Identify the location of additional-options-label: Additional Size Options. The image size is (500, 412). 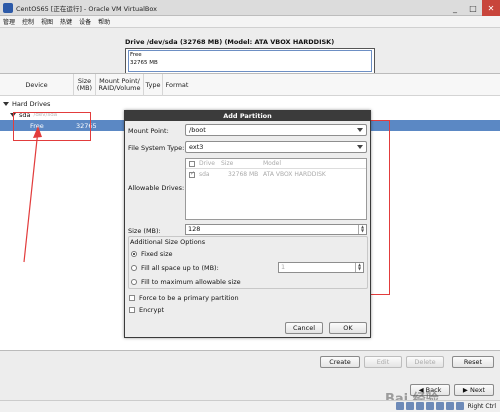
(168, 242).